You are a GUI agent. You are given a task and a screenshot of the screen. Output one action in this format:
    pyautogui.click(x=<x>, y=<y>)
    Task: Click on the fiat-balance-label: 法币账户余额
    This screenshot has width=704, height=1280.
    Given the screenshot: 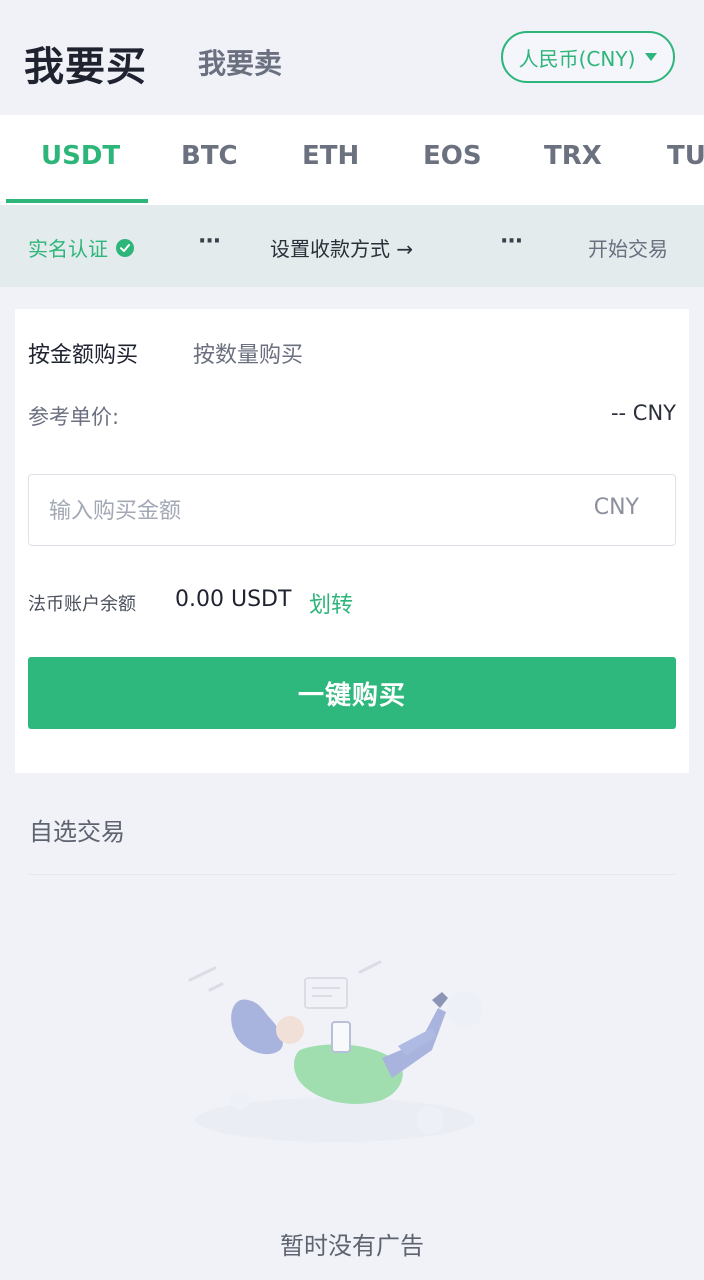 What is the action you would take?
    pyautogui.click(x=82, y=604)
    